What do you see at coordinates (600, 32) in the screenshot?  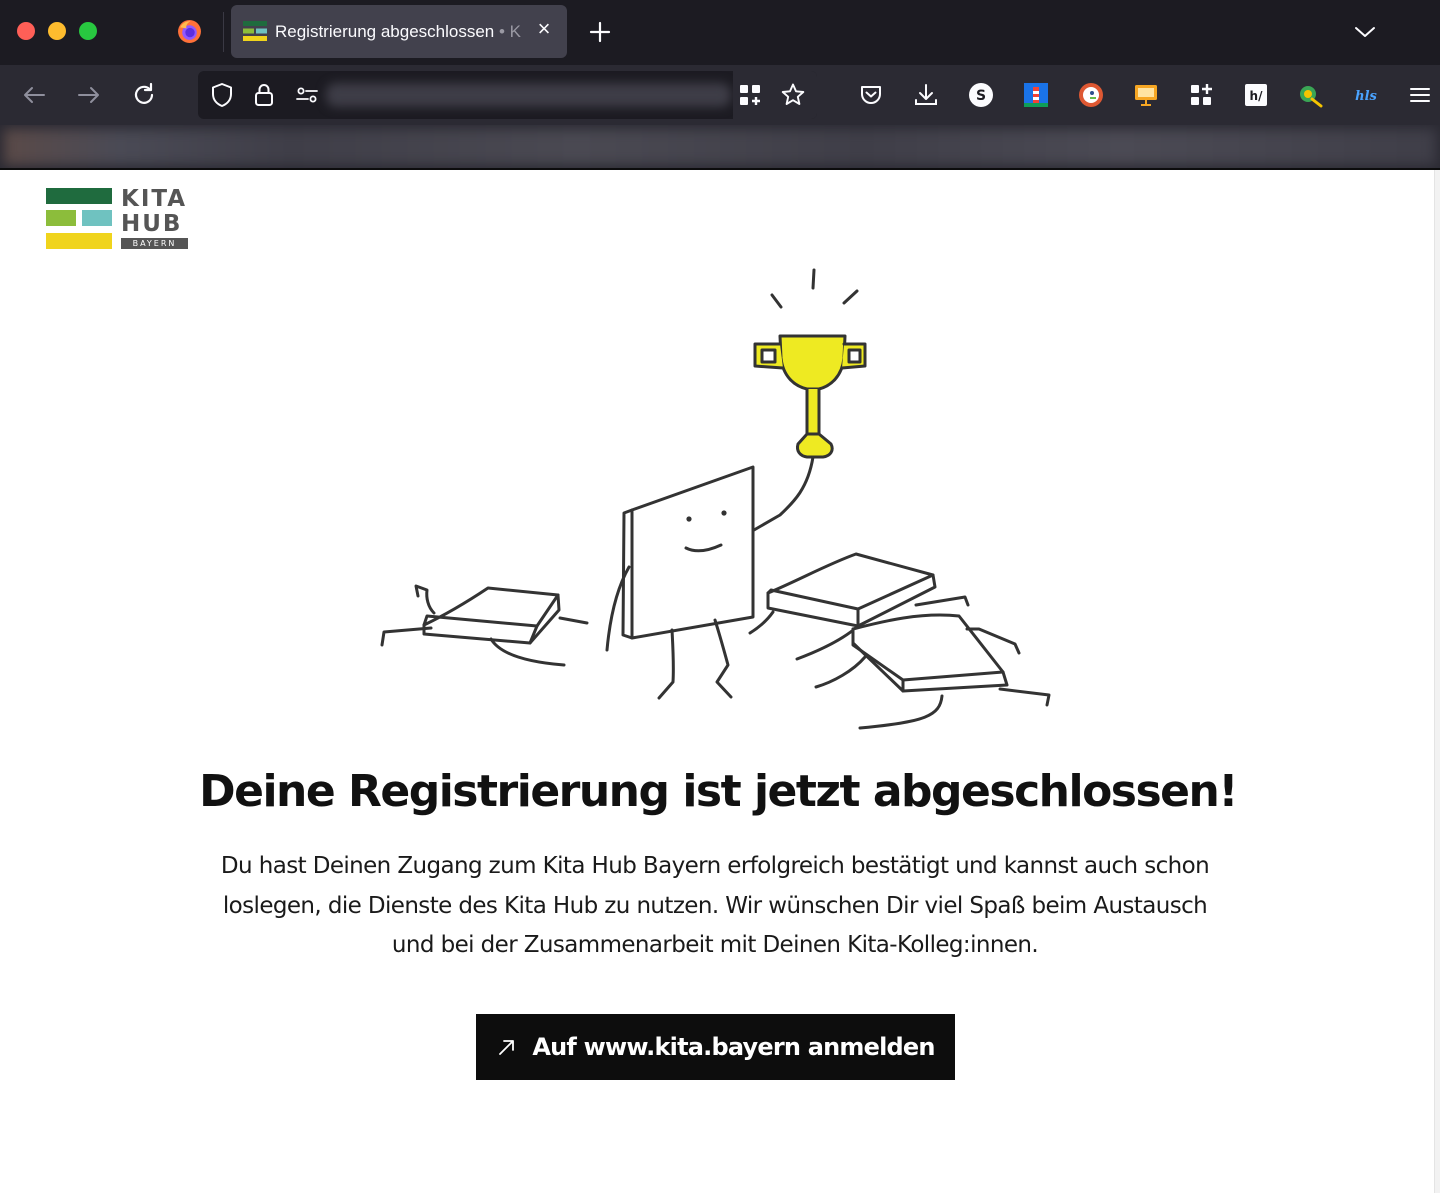 I see `new-tab-icon` at bounding box center [600, 32].